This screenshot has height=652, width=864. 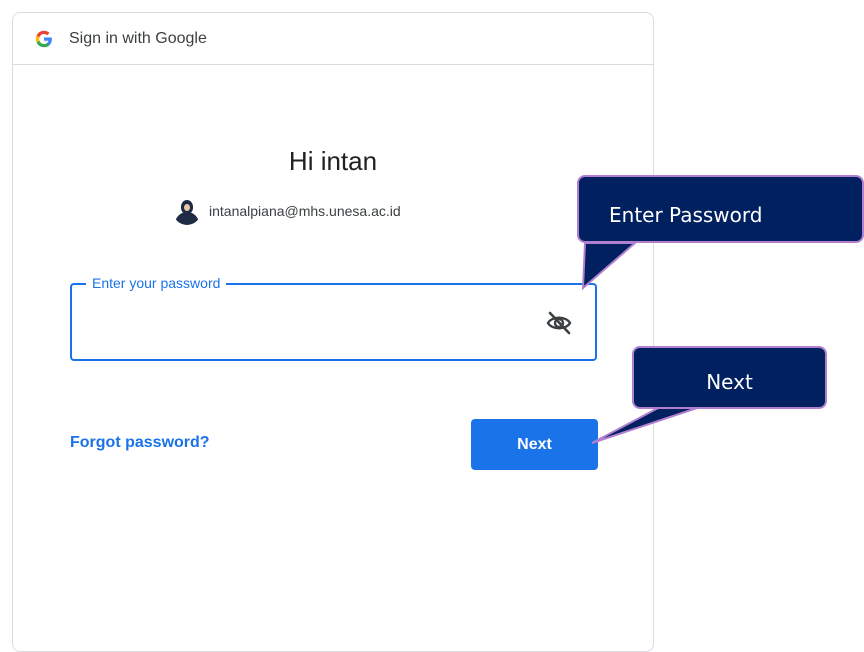 I want to click on google-g-icon, so click(x=44, y=39).